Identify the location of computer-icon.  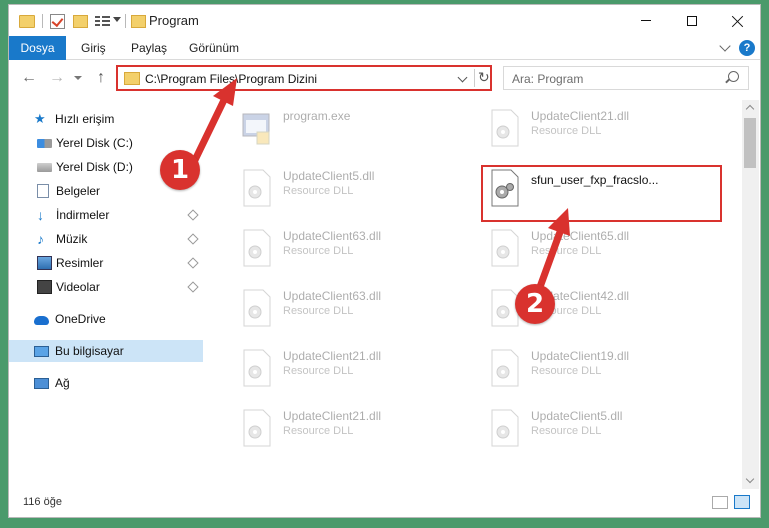
(41, 351).